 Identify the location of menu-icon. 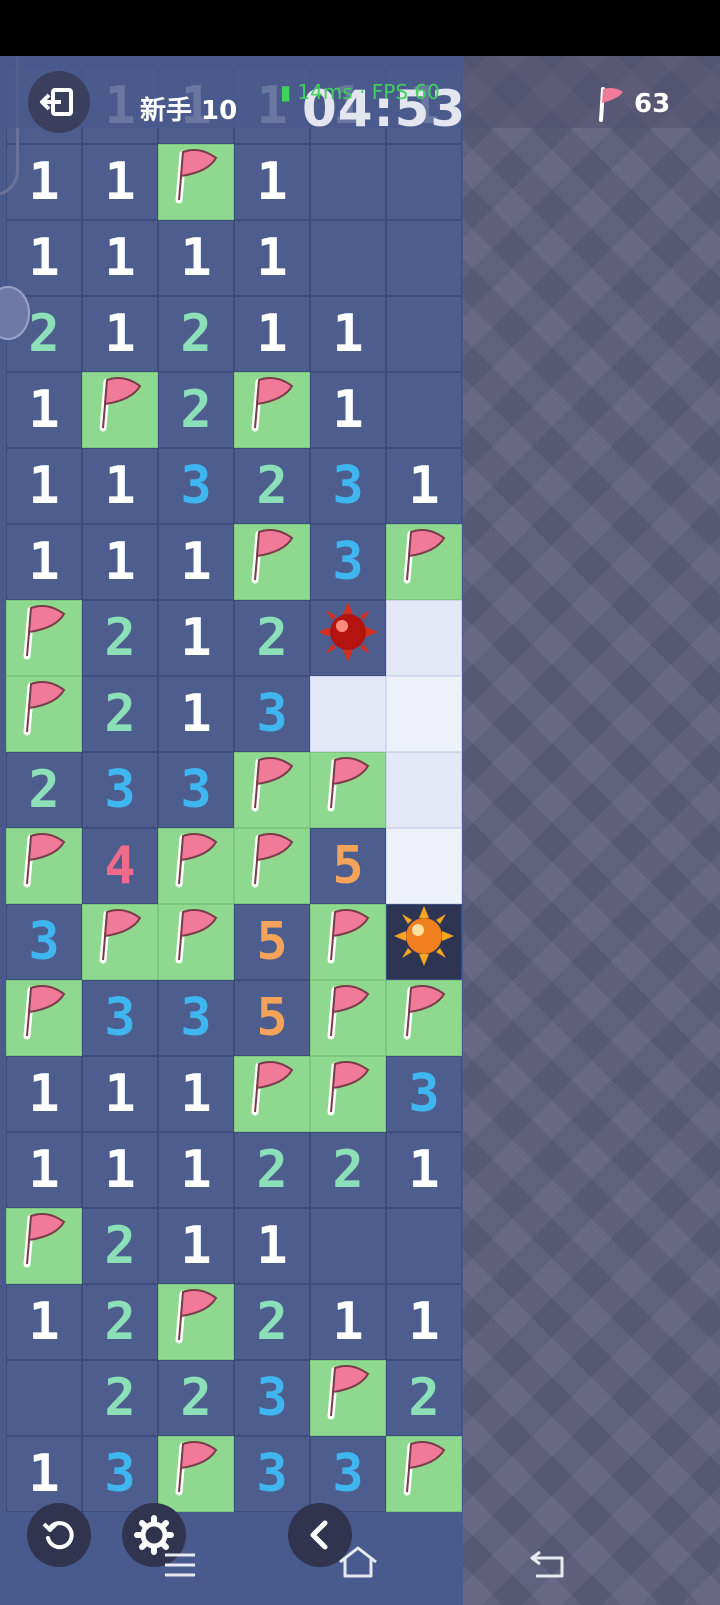
(180, 1565).